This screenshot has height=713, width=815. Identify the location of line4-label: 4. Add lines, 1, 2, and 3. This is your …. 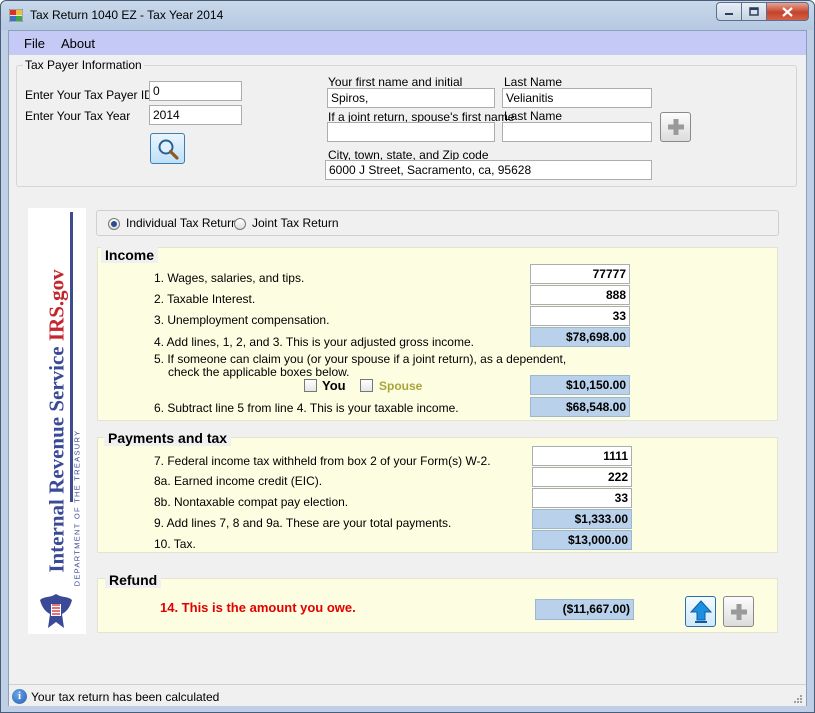
(314, 342).